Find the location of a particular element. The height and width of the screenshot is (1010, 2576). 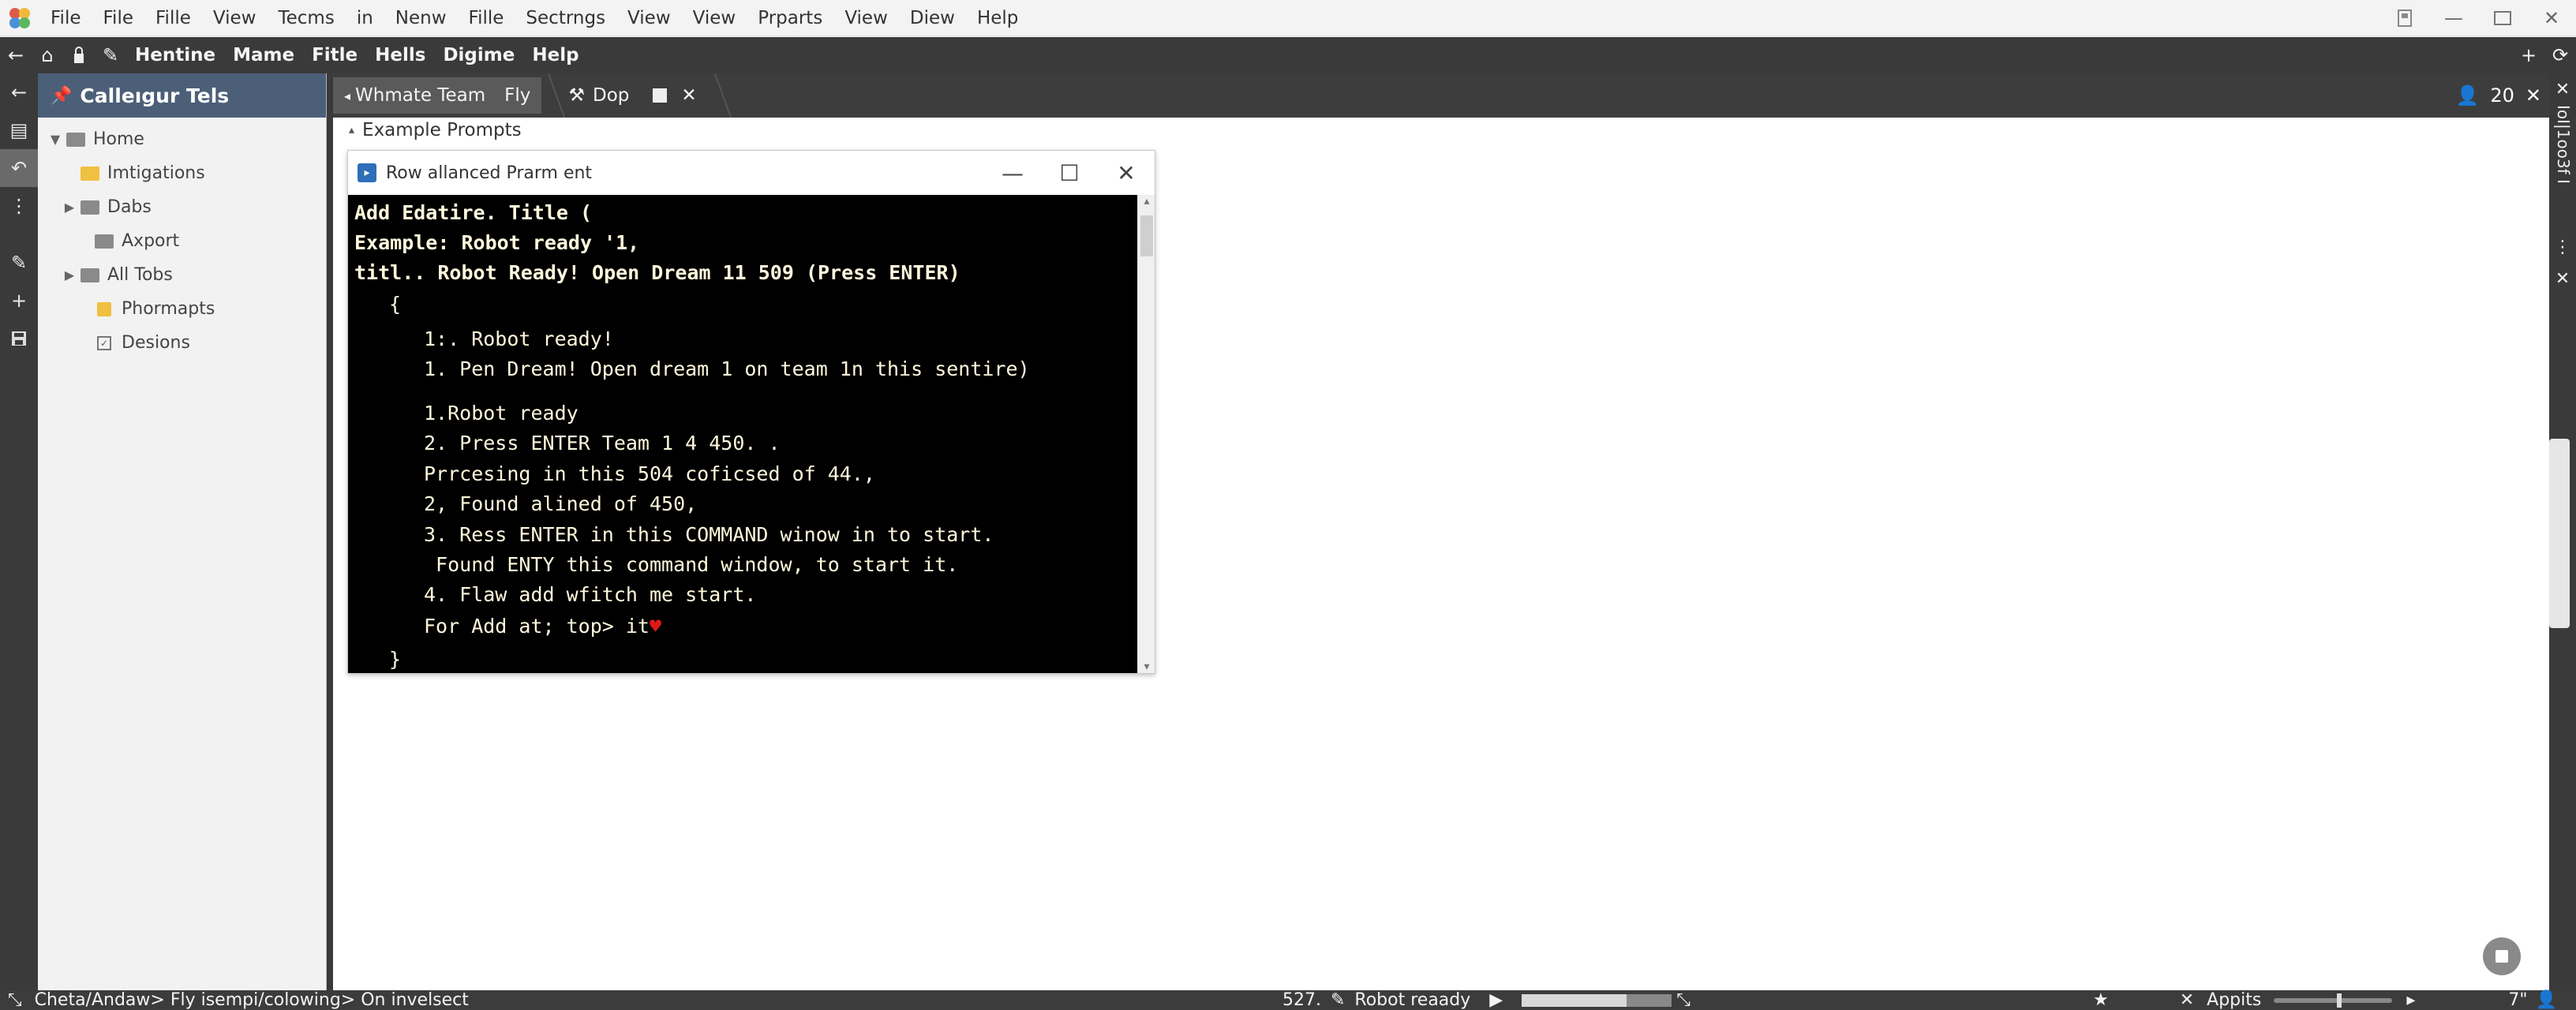

console-scrollbar: ▴ ▾ is located at coordinates (1146, 434).